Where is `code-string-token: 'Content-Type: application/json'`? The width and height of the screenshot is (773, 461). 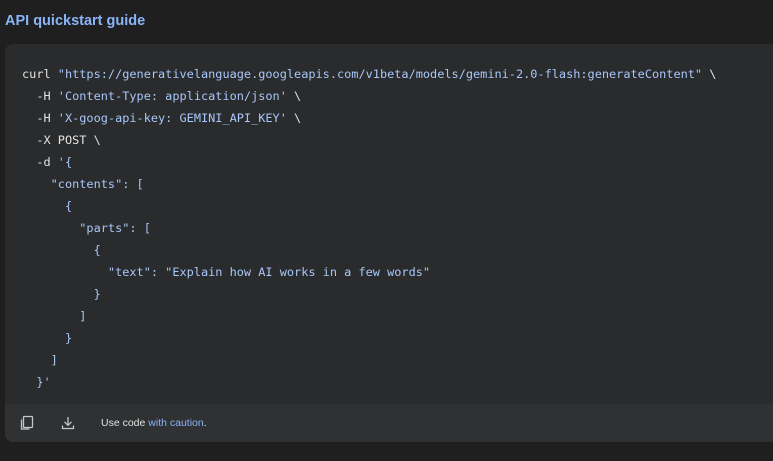 code-string-token: 'Content-Type: application/json' is located at coordinates (172, 96).